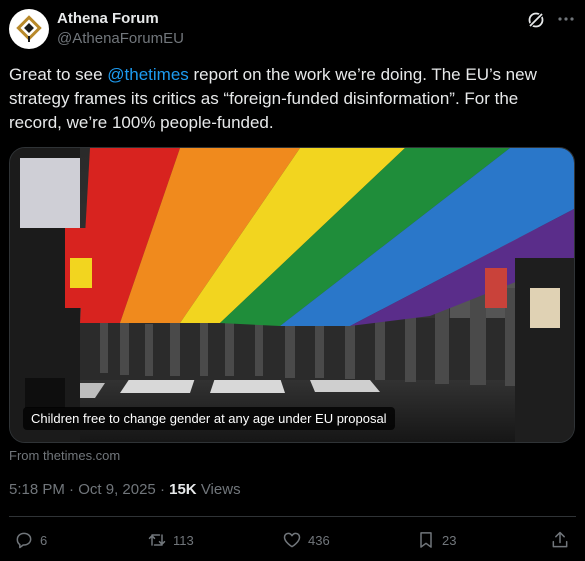 The width and height of the screenshot is (585, 561). Describe the element at coordinates (436, 540) in the screenshot. I see `bookmark-button: 23` at that location.